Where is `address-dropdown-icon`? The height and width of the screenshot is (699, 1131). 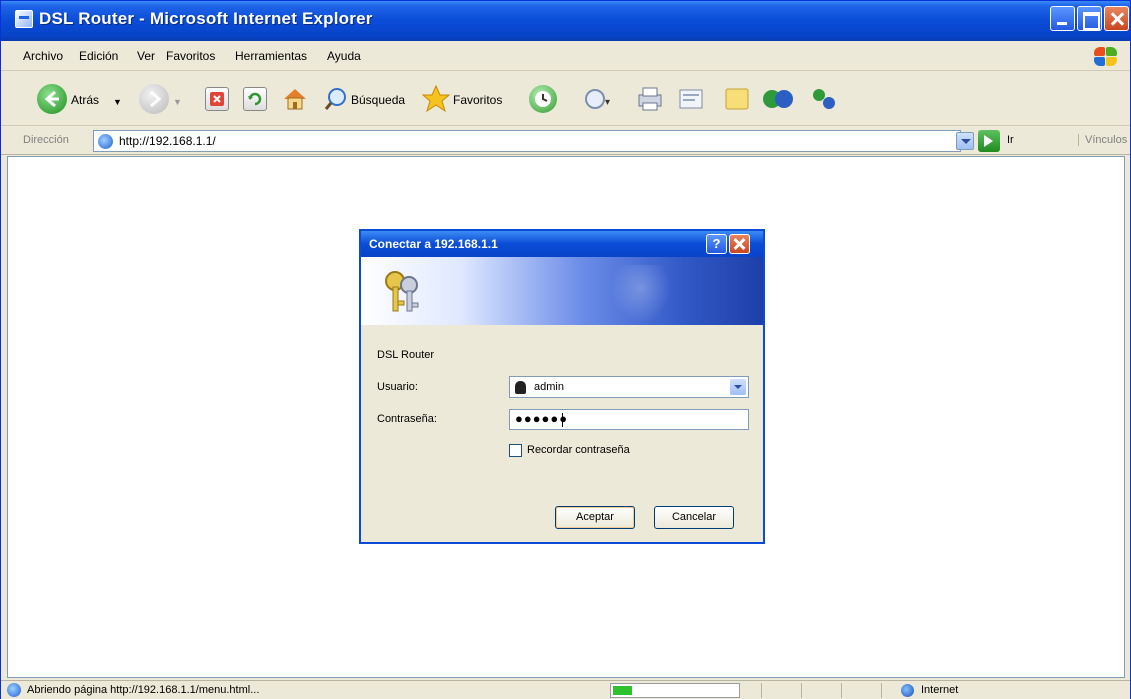 address-dropdown-icon is located at coordinates (965, 141).